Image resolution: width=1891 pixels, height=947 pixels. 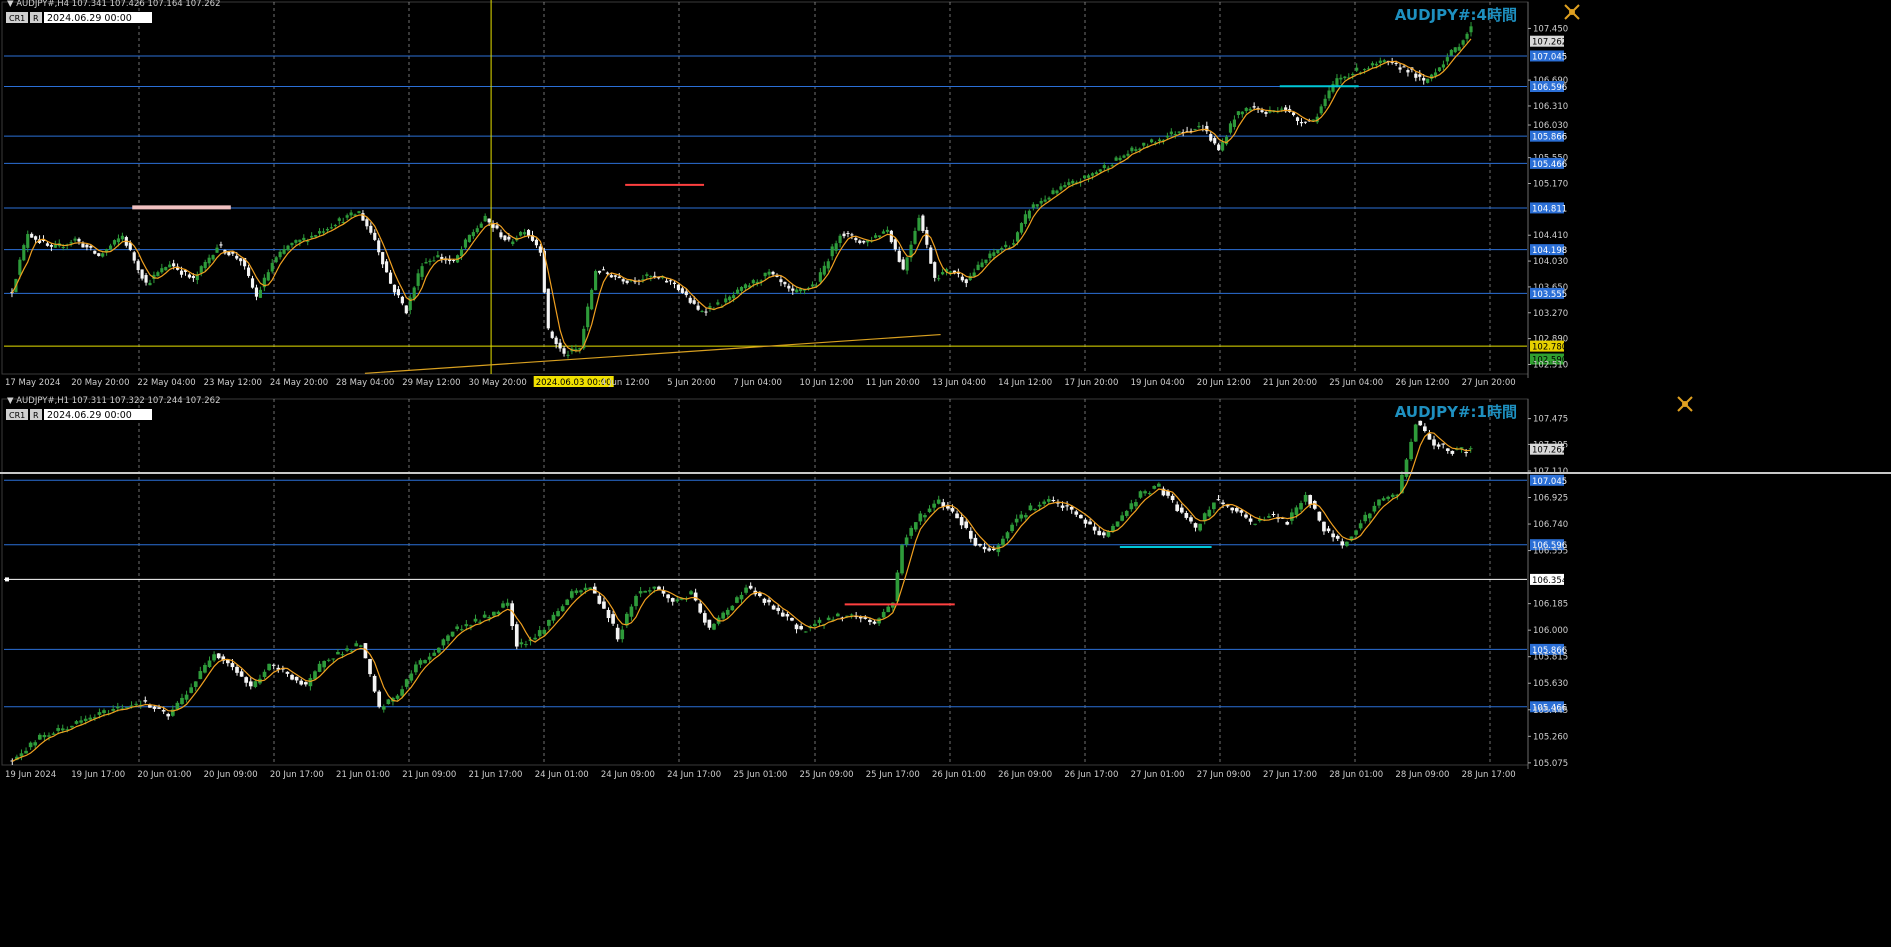 I want to click on price-label: 106.354, so click(x=1549, y=581).